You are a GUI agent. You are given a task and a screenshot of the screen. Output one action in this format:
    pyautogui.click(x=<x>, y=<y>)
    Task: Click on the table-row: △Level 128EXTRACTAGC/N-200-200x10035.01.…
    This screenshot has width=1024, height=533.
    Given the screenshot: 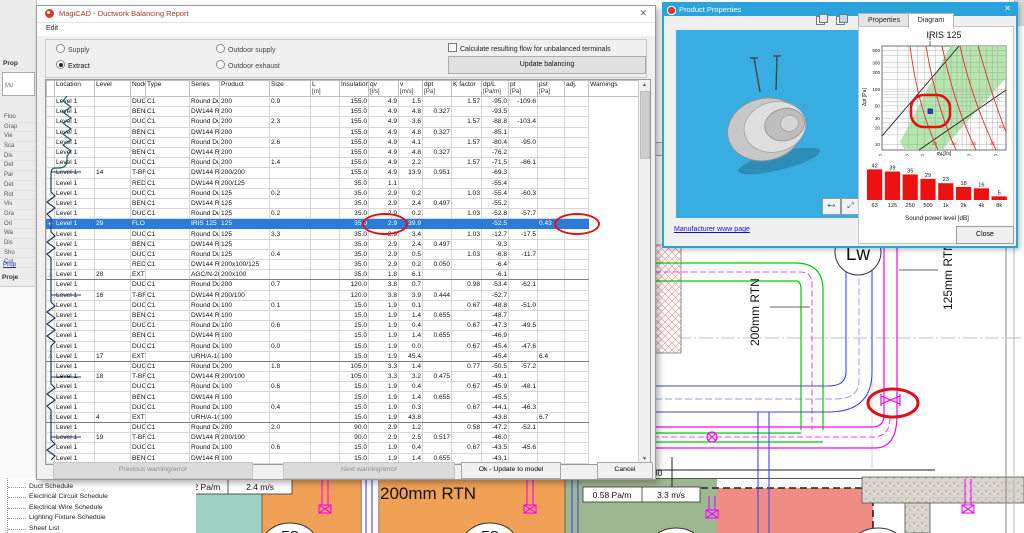 What is the action you would take?
    pyautogui.click(x=342, y=275)
    